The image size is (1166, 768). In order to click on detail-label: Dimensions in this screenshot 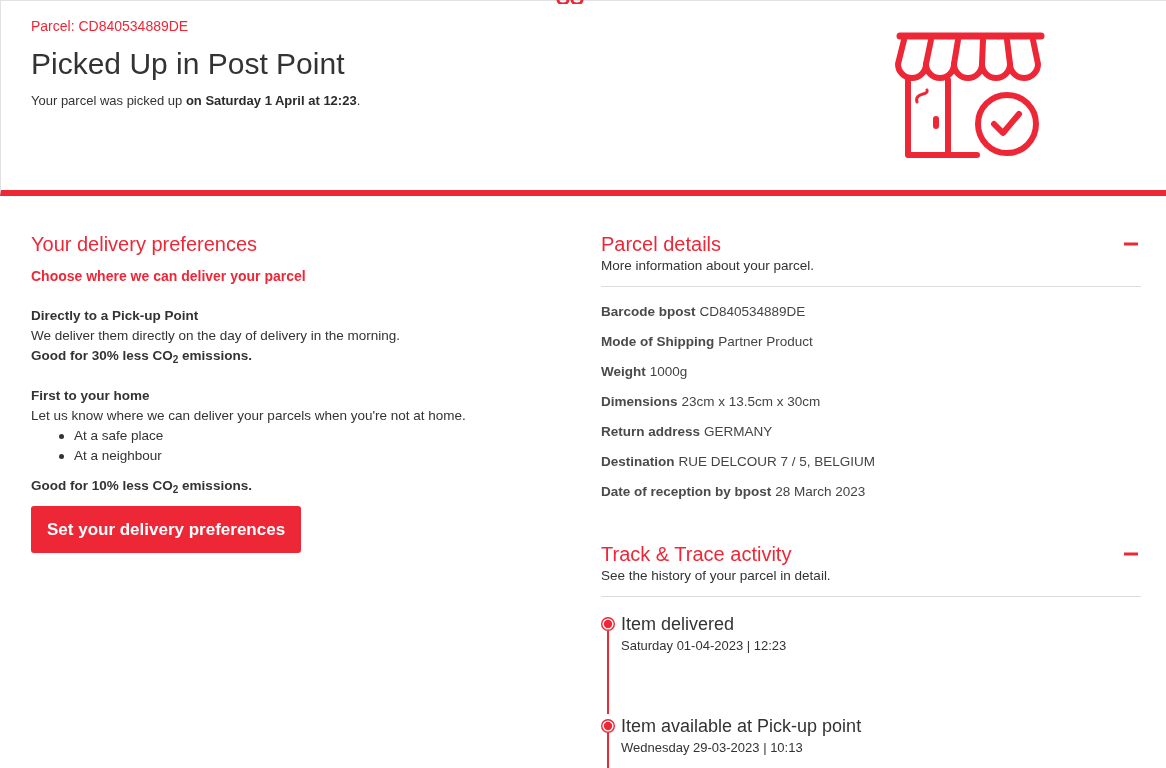, I will do `click(639, 402)`.